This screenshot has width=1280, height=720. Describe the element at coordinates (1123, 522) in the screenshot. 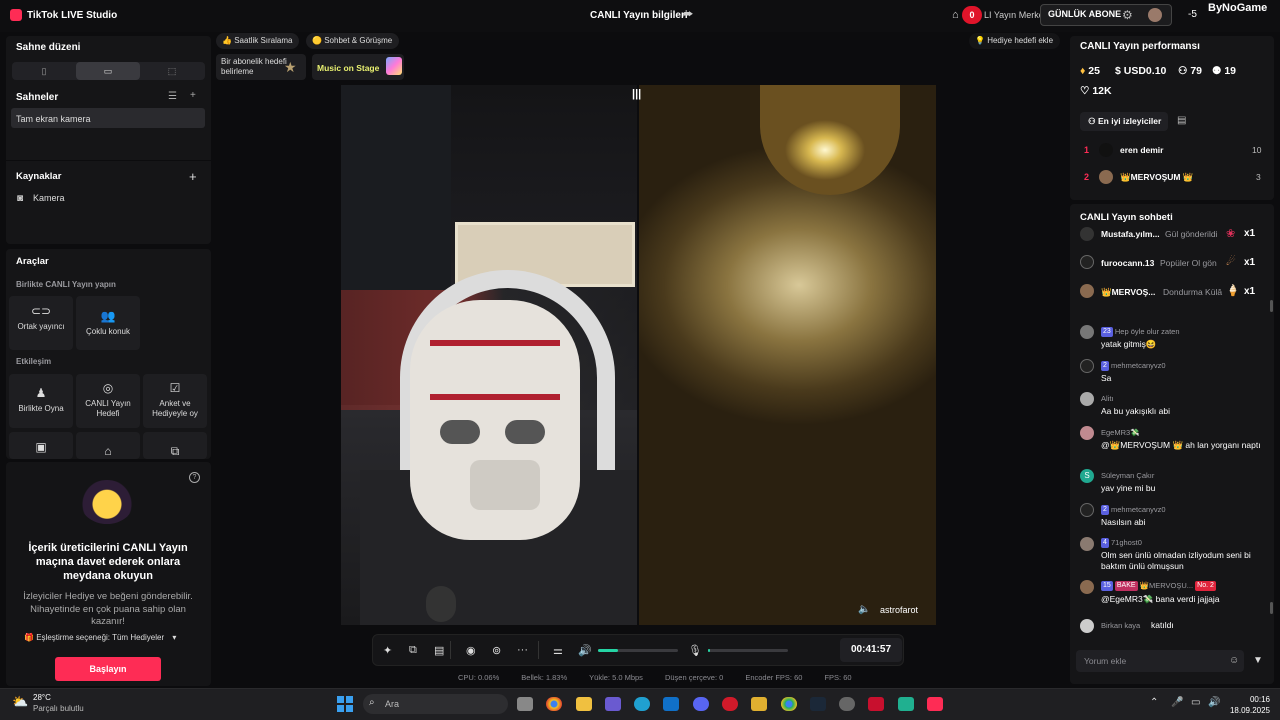

I see `chat-message: Nasılsın abi` at that location.